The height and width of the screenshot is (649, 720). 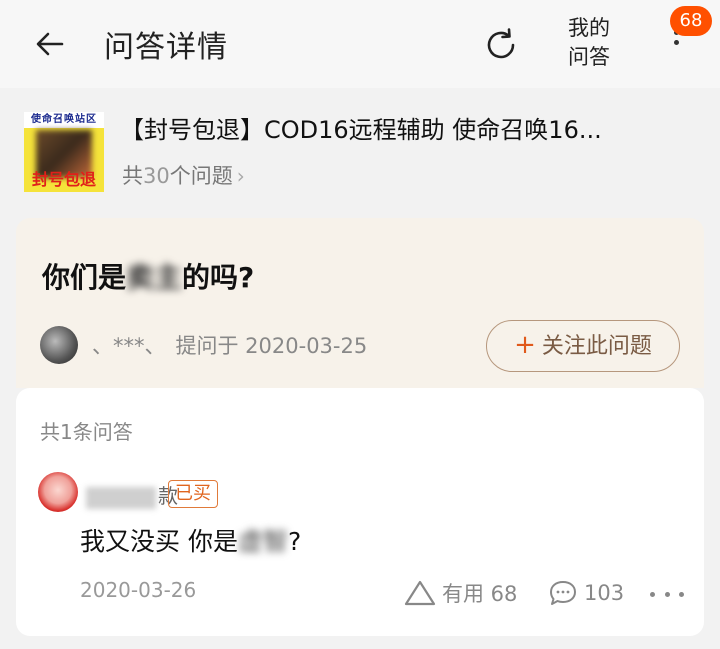 What do you see at coordinates (652, 594) in the screenshot?
I see `horizontal-dots-icon` at bounding box center [652, 594].